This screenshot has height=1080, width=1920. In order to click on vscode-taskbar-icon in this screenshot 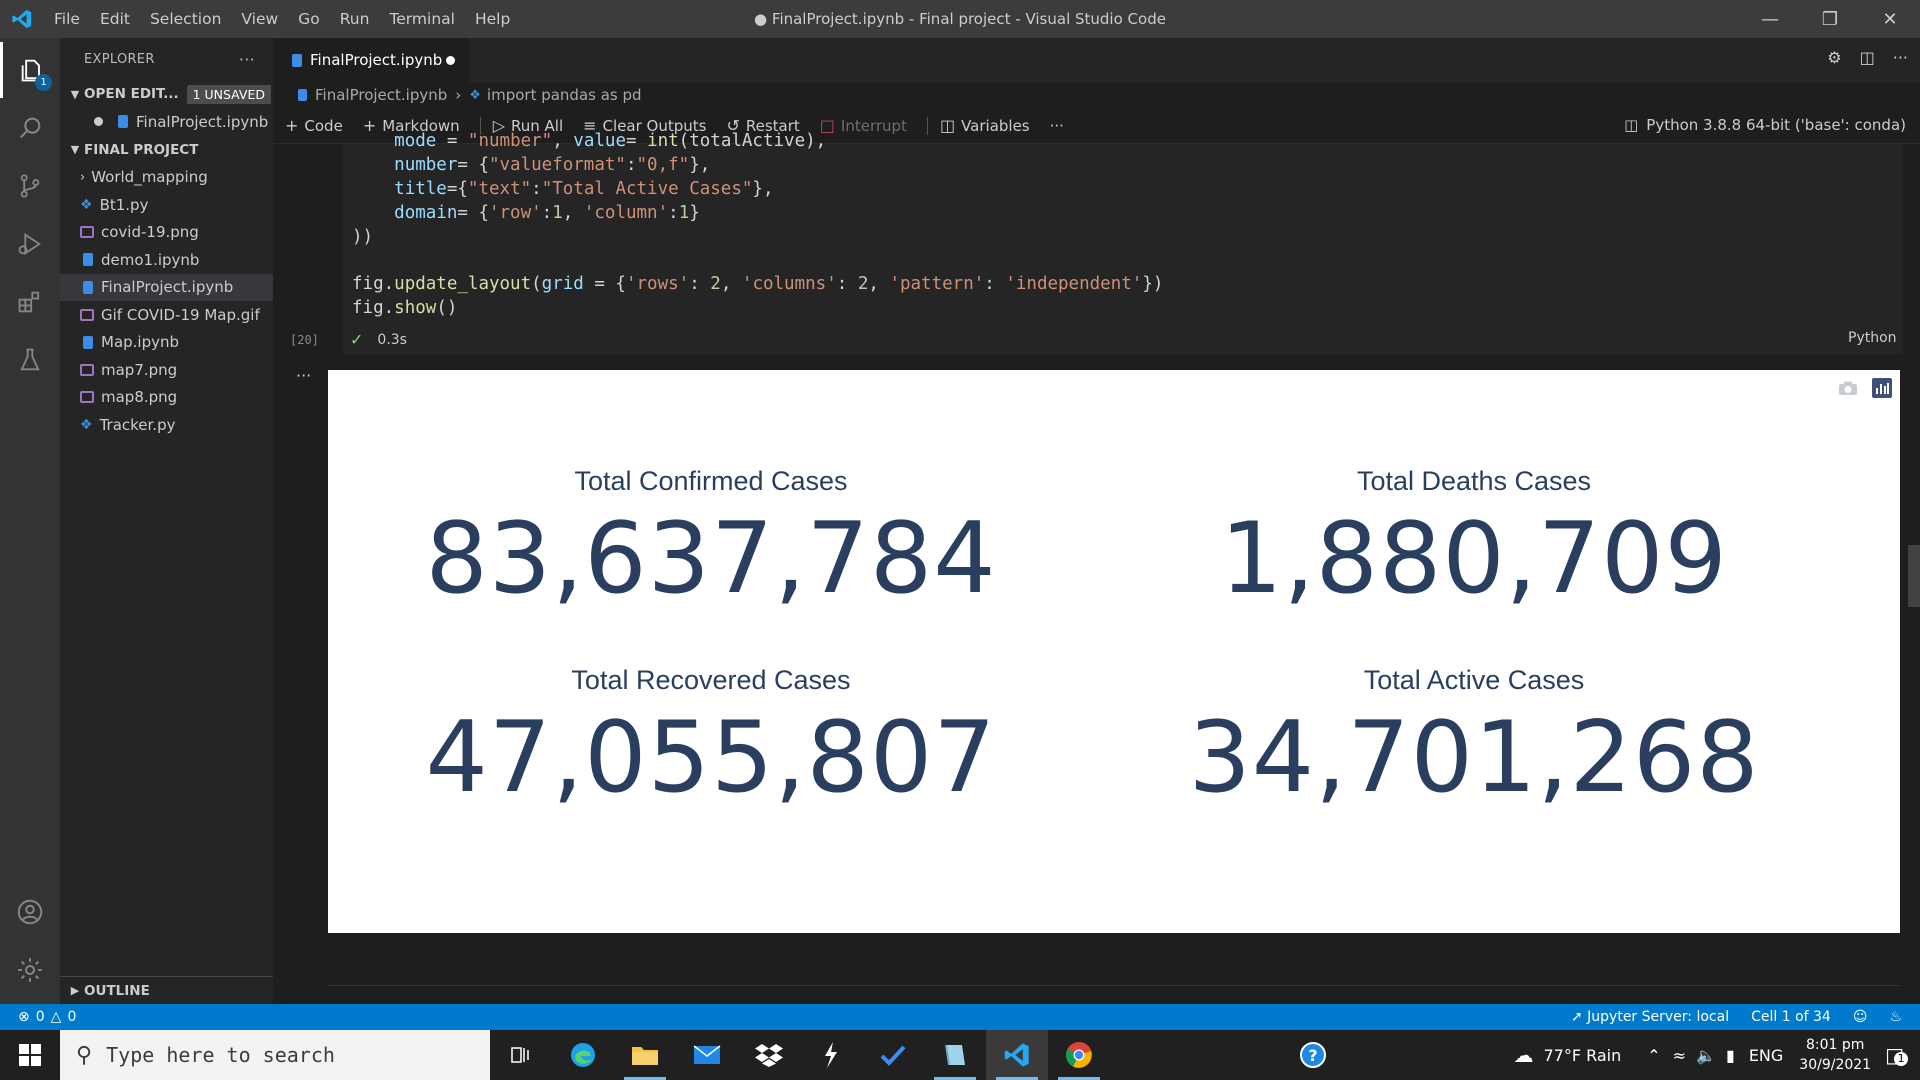, I will do `click(1017, 1055)`.